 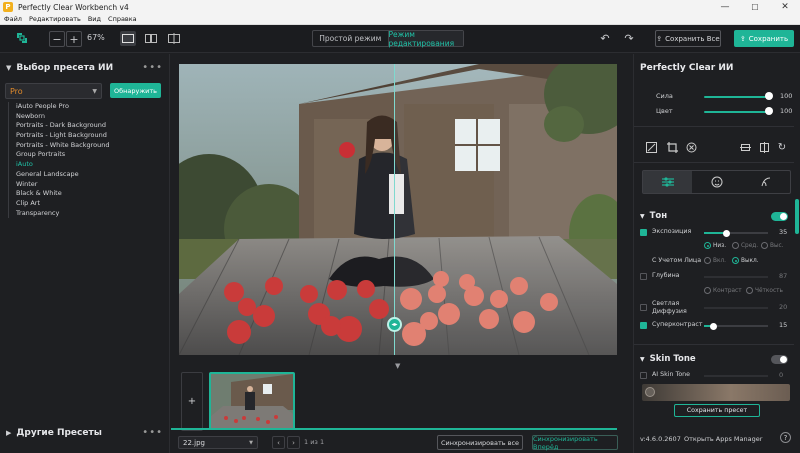 I want to click on add-image-button: +, so click(x=192, y=401).